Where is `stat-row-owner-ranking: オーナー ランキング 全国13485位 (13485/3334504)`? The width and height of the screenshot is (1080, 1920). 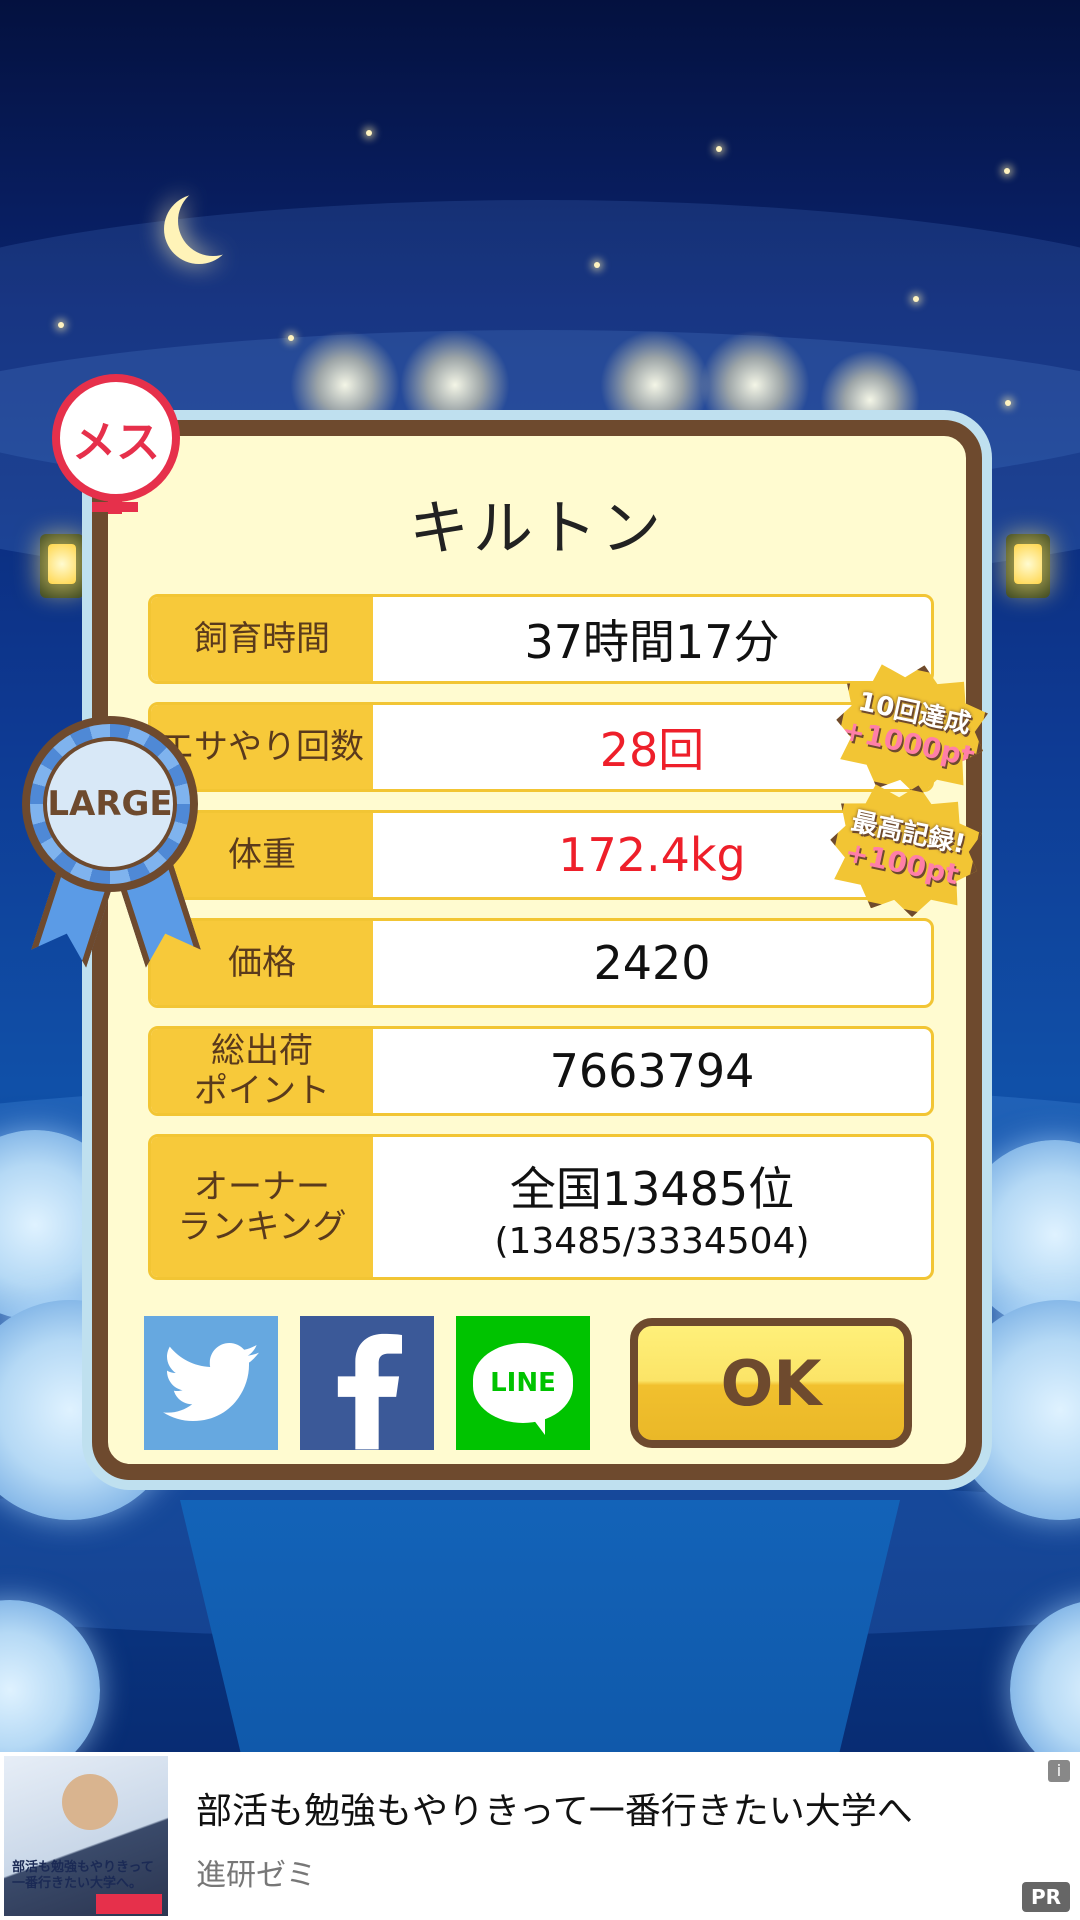 stat-row-owner-ranking: オーナー ランキング 全国13485位 (13485/3334504) is located at coordinates (541, 1207).